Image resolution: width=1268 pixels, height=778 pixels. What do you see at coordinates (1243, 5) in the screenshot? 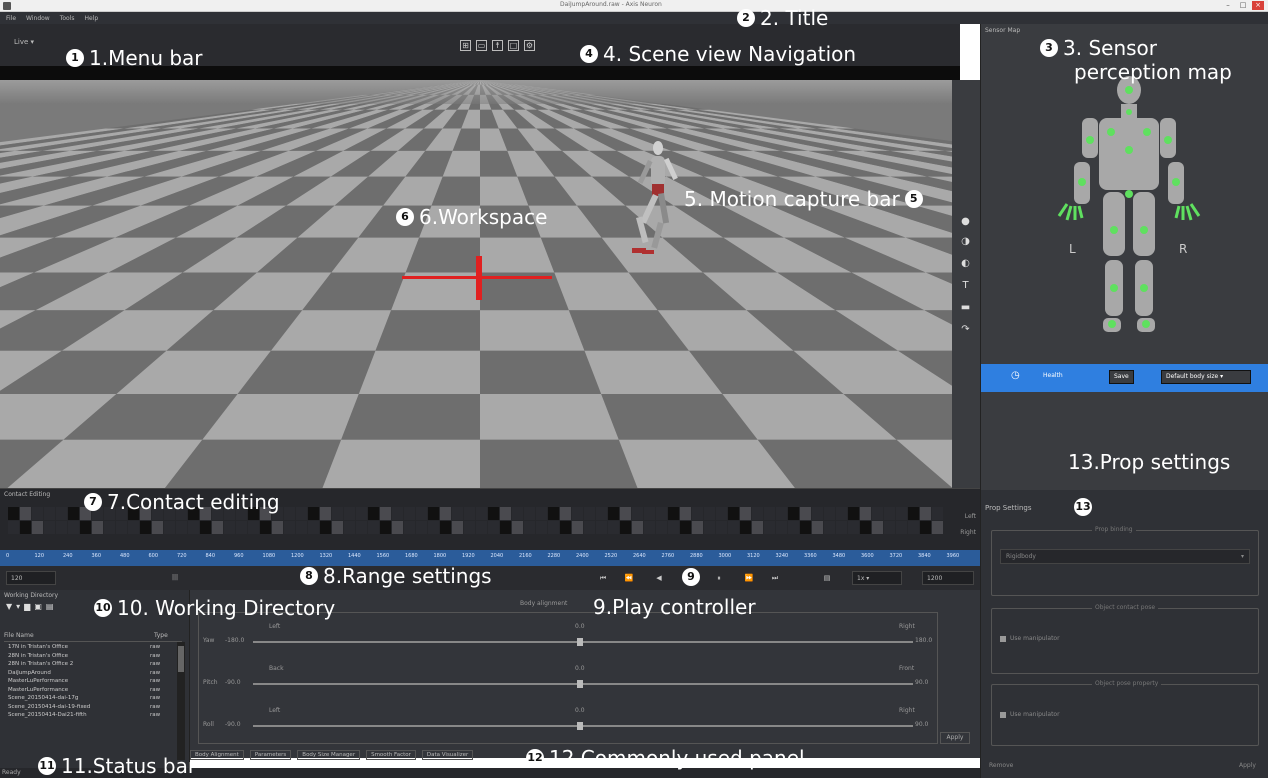
I see `maximize-button: □` at bounding box center [1243, 5].